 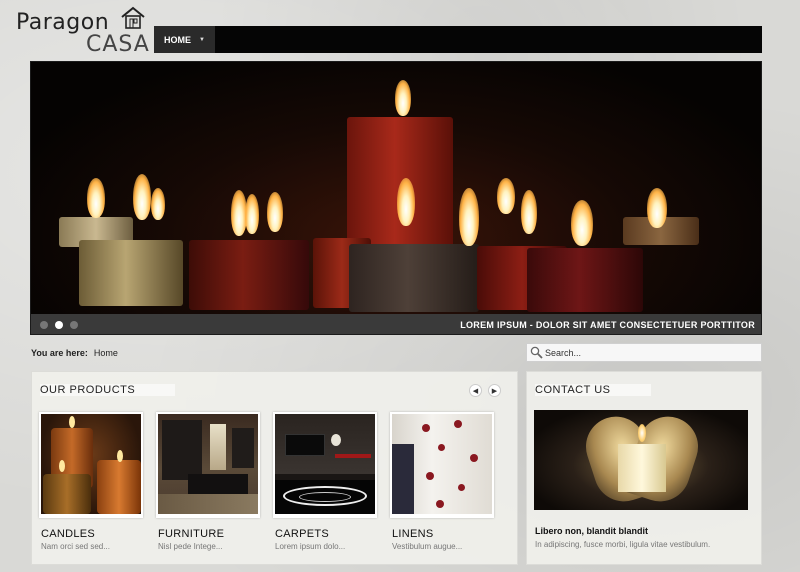 What do you see at coordinates (208, 464) in the screenshot?
I see `product-image-furniture` at bounding box center [208, 464].